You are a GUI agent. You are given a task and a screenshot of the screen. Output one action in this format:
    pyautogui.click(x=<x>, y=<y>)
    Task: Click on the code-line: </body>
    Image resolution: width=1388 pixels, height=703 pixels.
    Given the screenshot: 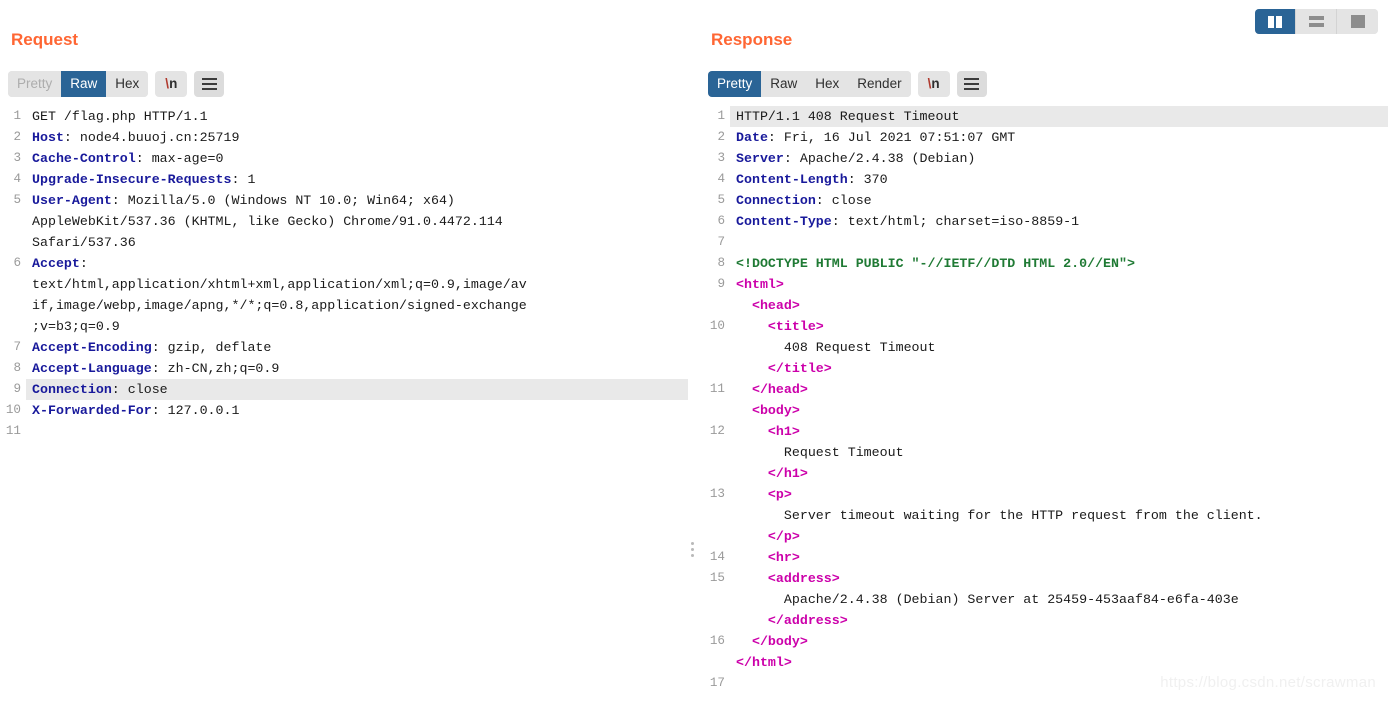 What is the action you would take?
    pyautogui.click(x=1059, y=641)
    